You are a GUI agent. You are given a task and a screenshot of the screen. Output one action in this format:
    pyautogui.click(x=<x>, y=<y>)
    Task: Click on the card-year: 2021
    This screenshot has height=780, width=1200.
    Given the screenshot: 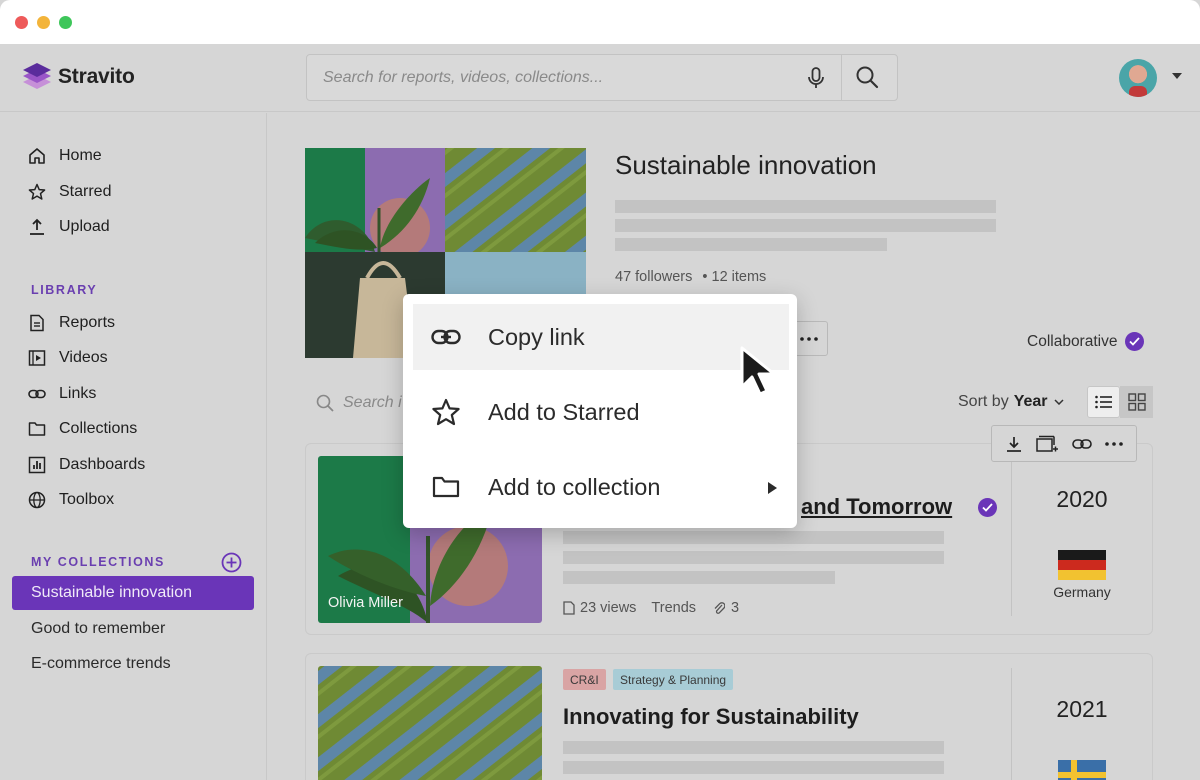 What is the action you would take?
    pyautogui.click(x=1082, y=709)
    